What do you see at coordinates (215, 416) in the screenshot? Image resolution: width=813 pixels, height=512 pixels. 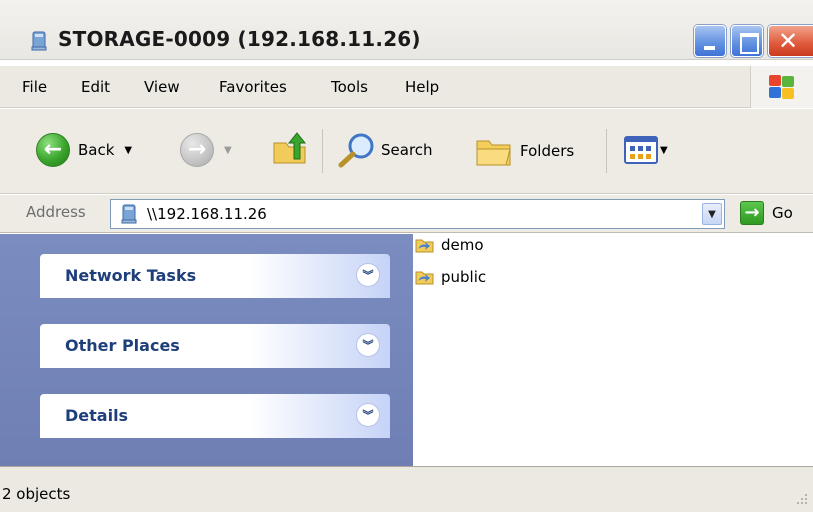 I see `panel-details: Details ︾` at bounding box center [215, 416].